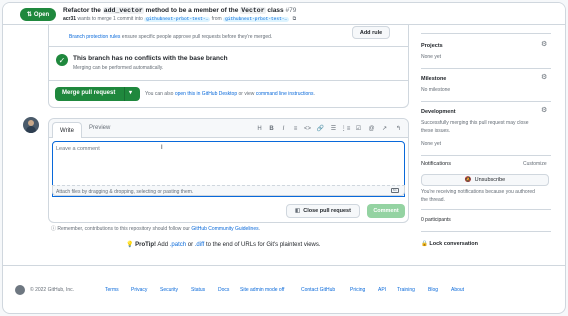  Describe the element at coordinates (200, 245) in the screenshot. I see `diff-link: .diff` at that location.